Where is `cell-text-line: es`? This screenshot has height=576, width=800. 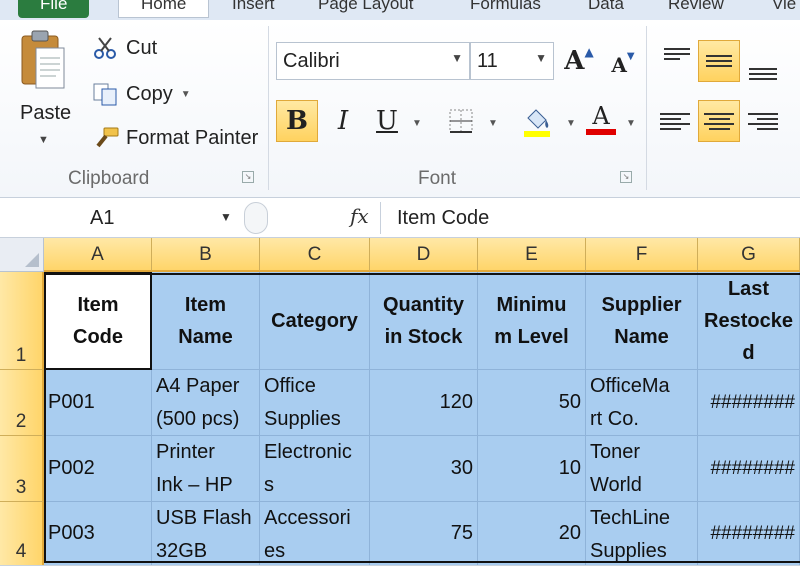
cell-text-line: es is located at coordinates (275, 551).